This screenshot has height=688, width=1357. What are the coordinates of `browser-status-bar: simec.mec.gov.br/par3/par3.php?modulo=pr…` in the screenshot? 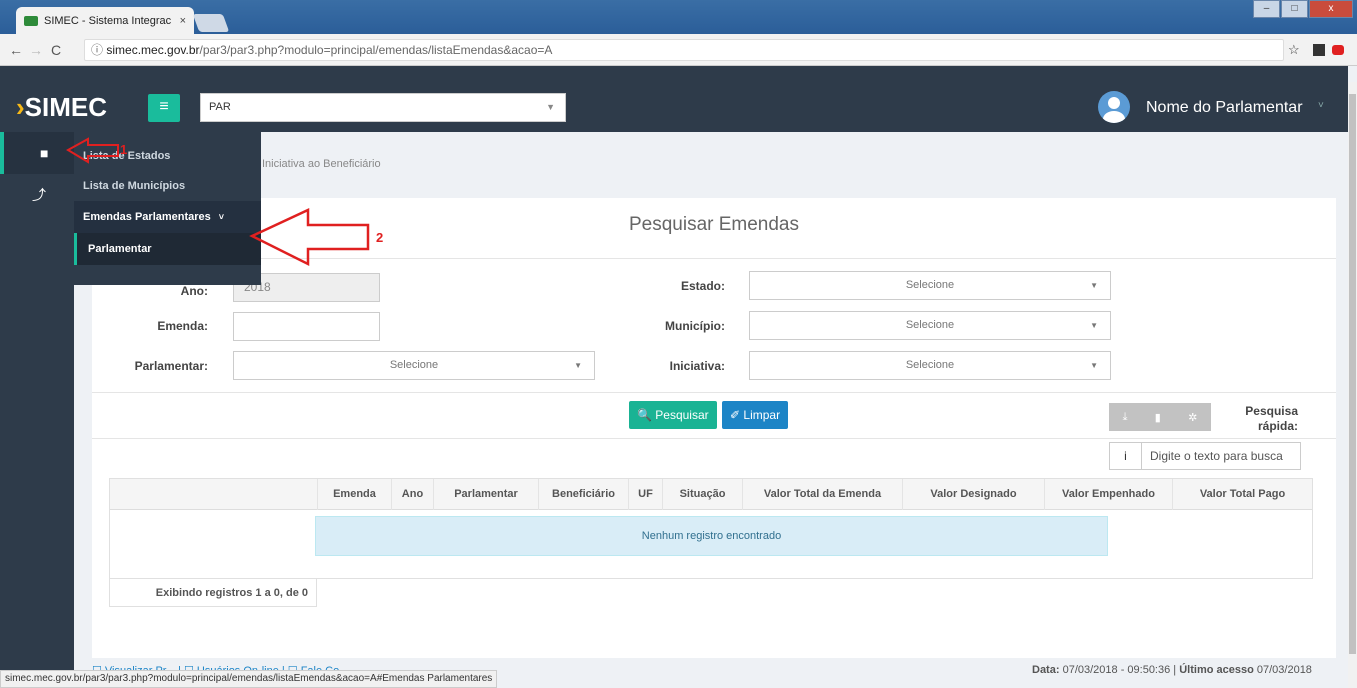 It's located at (249, 679).